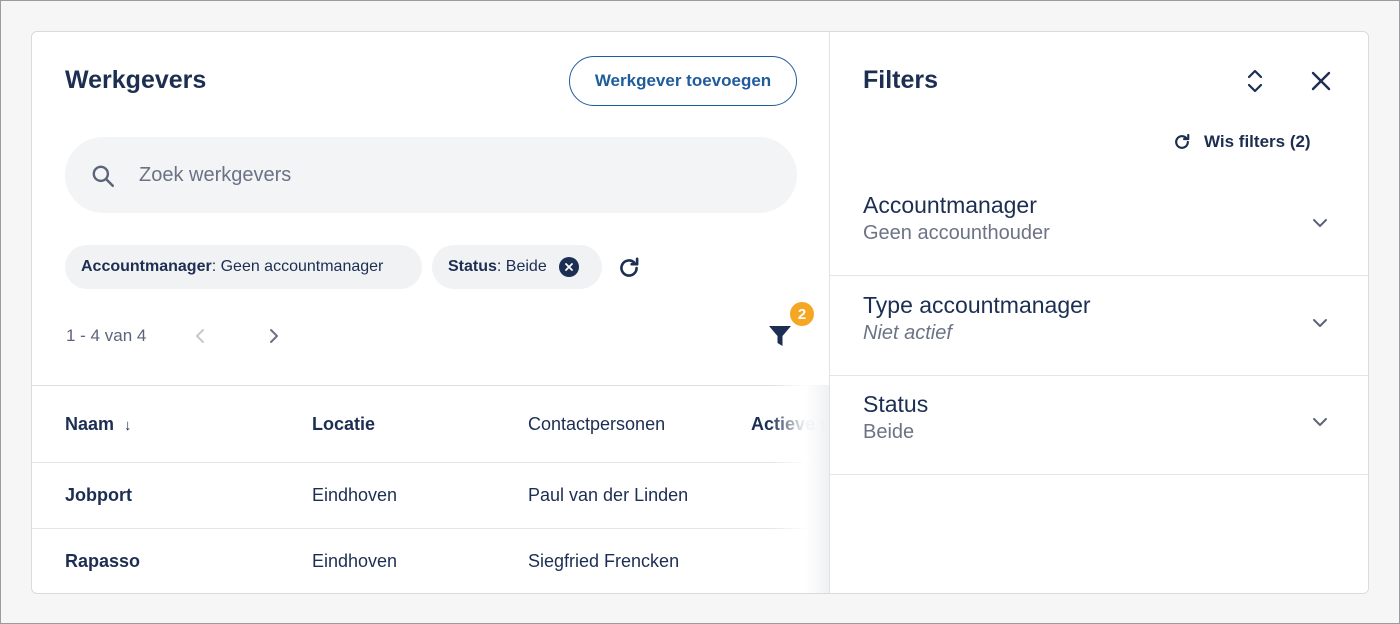 The image size is (1400, 624). What do you see at coordinates (430, 423) in the screenshot?
I see `table-header-row: Naam↓ Locatie Contactpersonen Actieve v` at bounding box center [430, 423].